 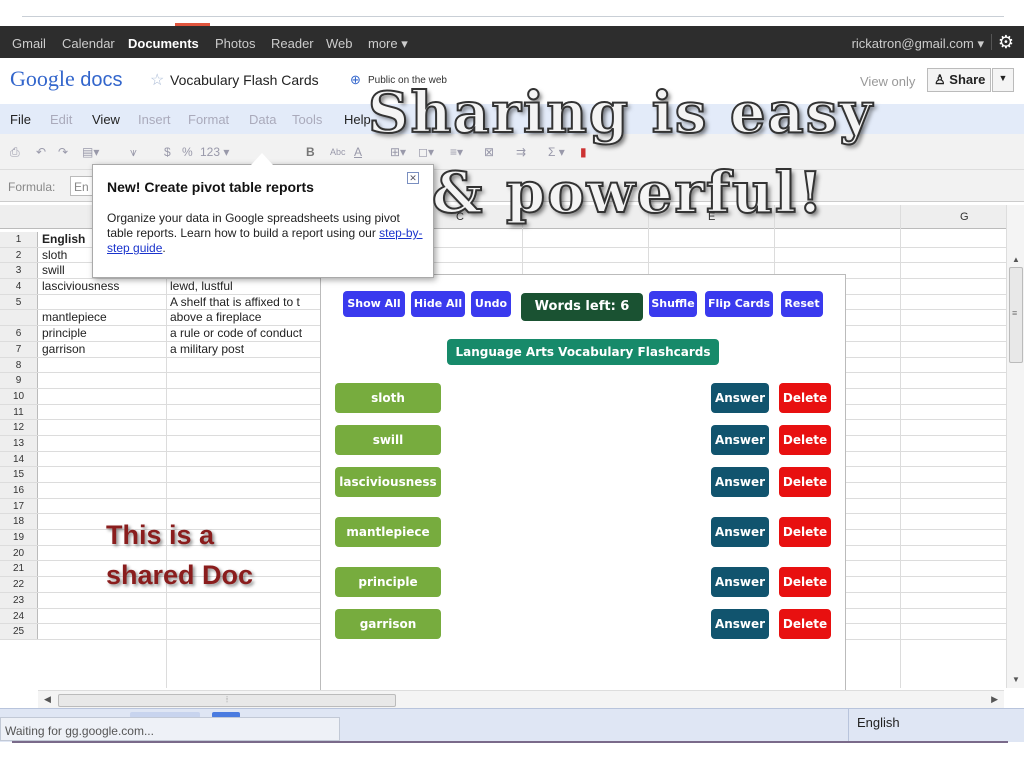 I want to click on menu-view: View, so click(x=106, y=119).